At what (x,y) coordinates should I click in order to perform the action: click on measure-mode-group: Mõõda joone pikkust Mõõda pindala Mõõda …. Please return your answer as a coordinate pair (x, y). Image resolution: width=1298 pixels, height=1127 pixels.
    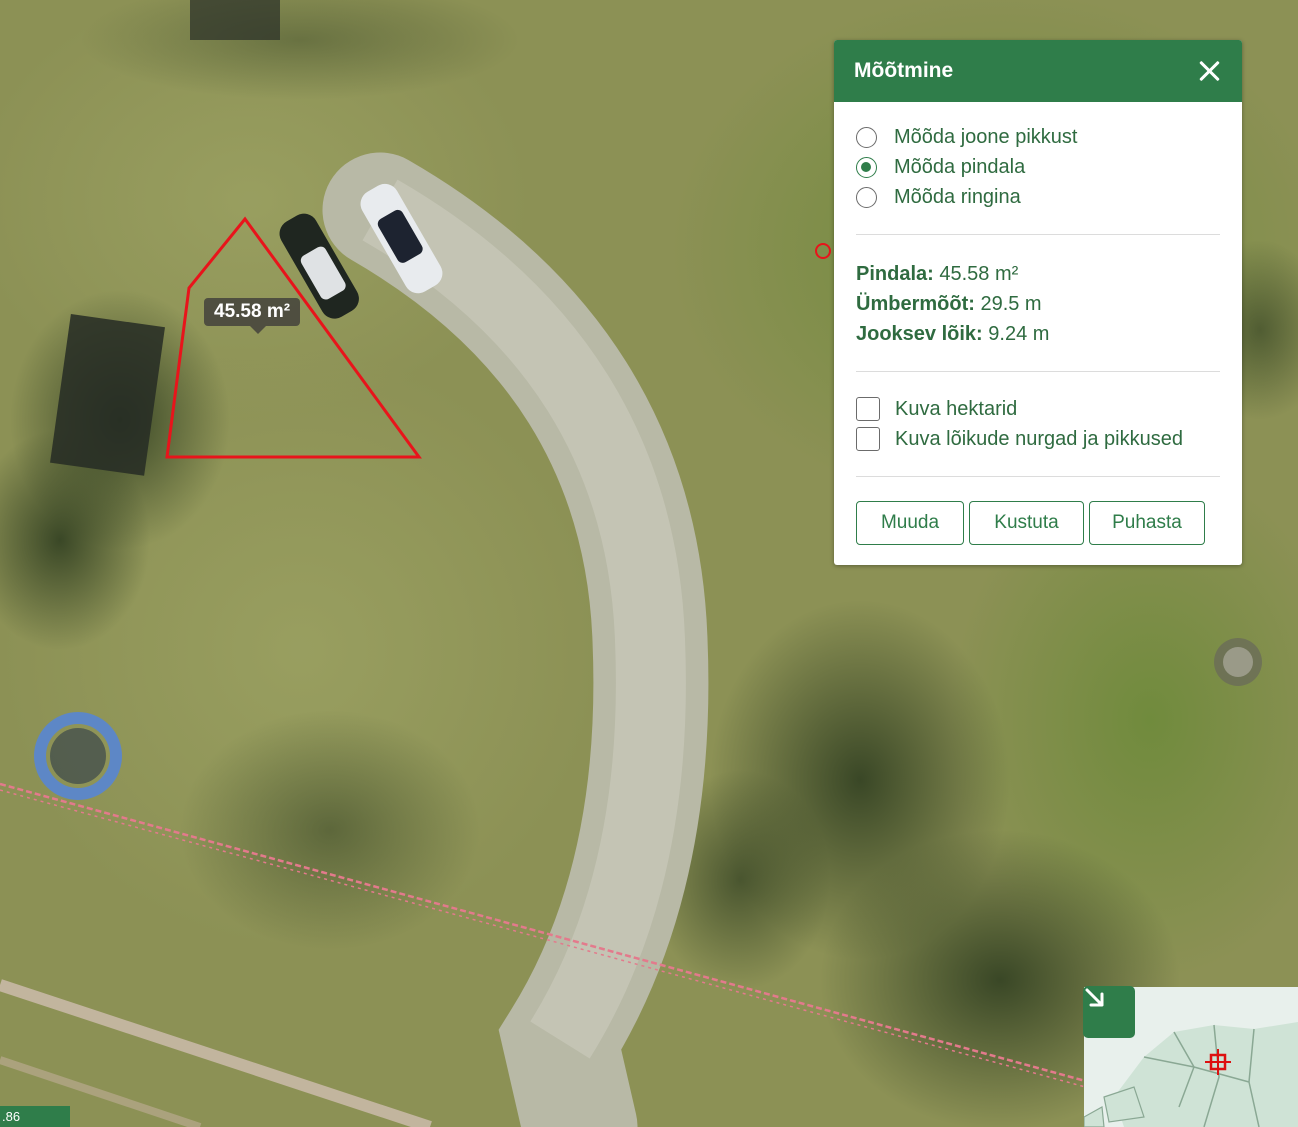
    Looking at the image, I should click on (1038, 168).